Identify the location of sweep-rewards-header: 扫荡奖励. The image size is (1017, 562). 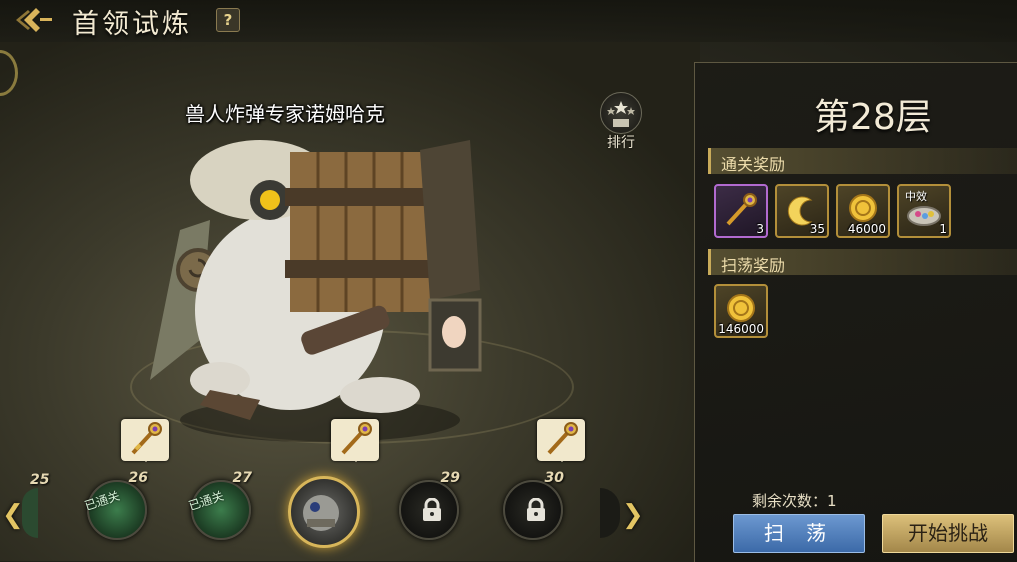
(862, 262).